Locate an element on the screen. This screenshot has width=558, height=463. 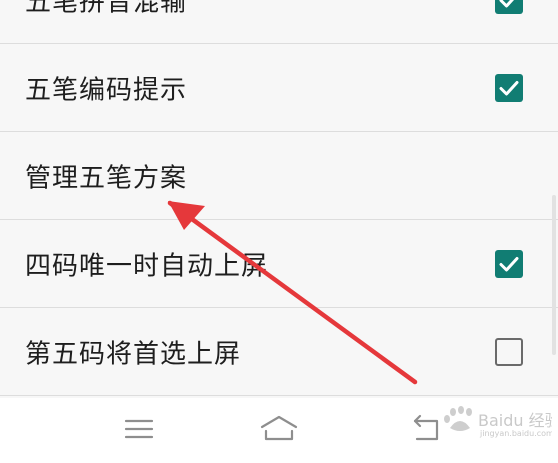
home-icon is located at coordinates (279, 429).